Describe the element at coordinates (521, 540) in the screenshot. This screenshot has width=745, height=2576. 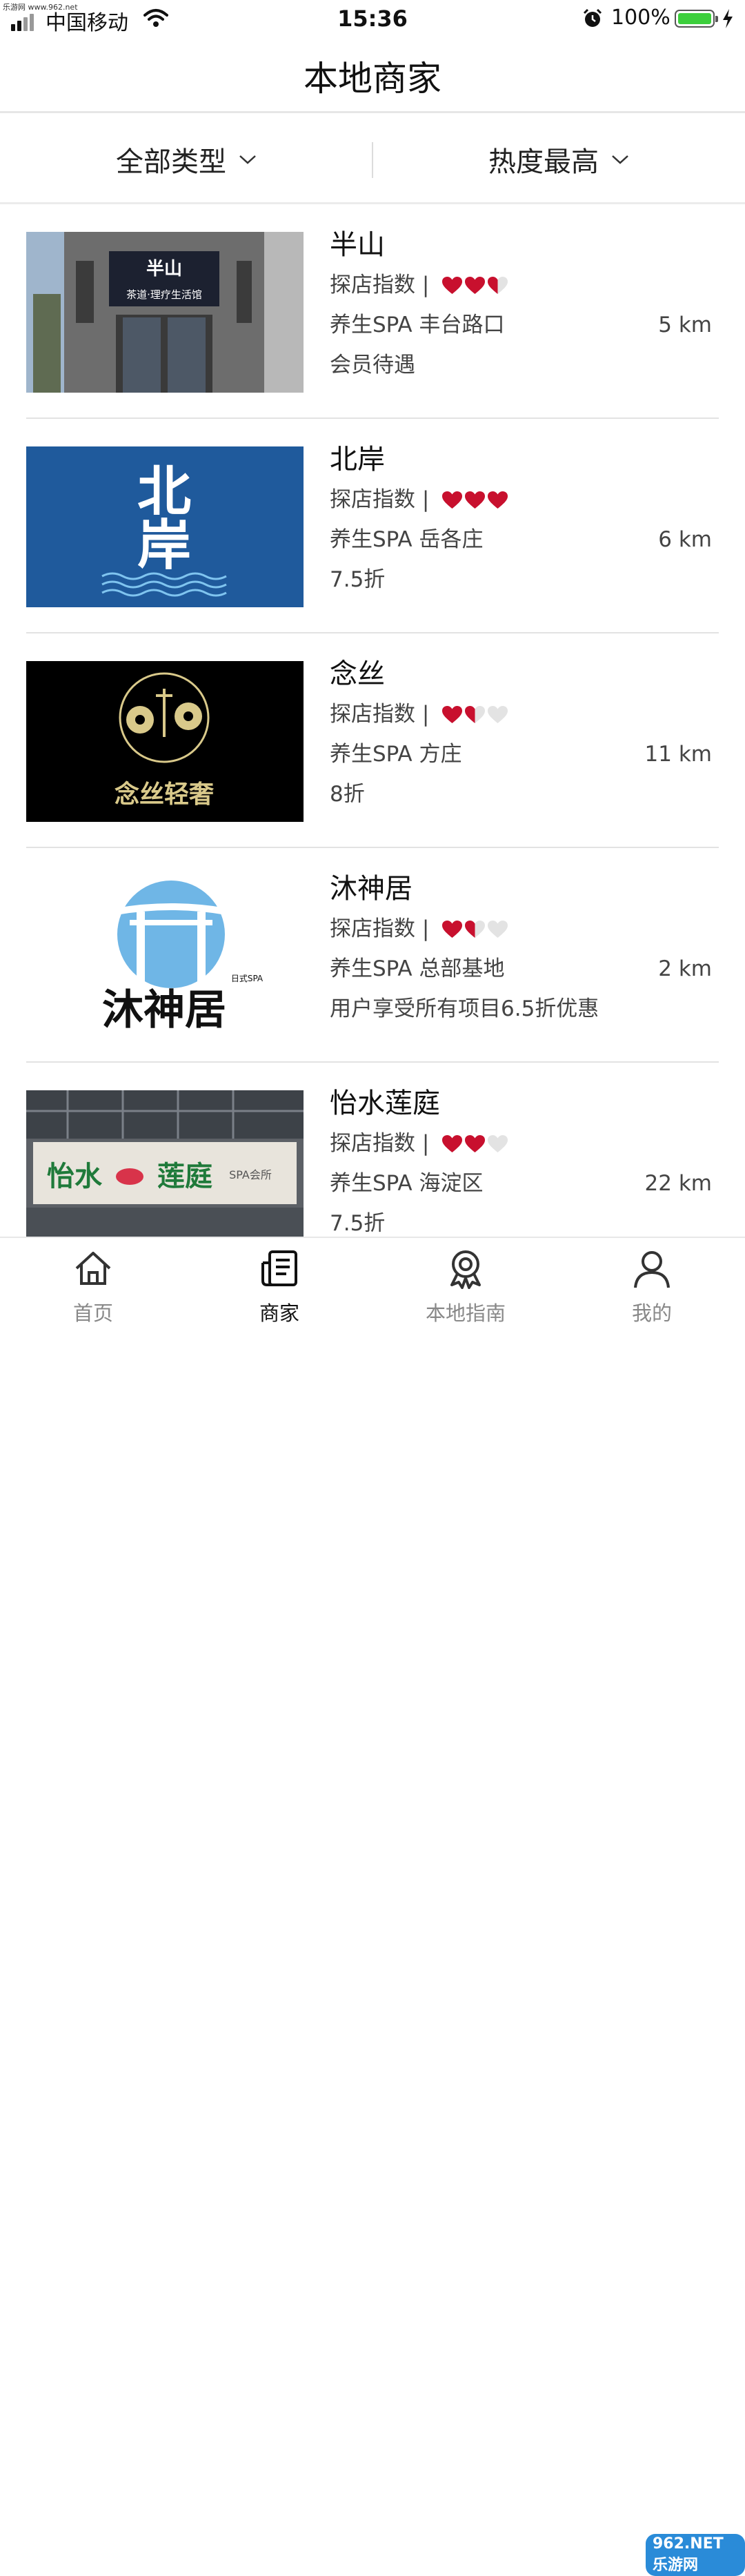
I see `merchant-meta: 养生SPA 岳各庄 6 km` at that location.